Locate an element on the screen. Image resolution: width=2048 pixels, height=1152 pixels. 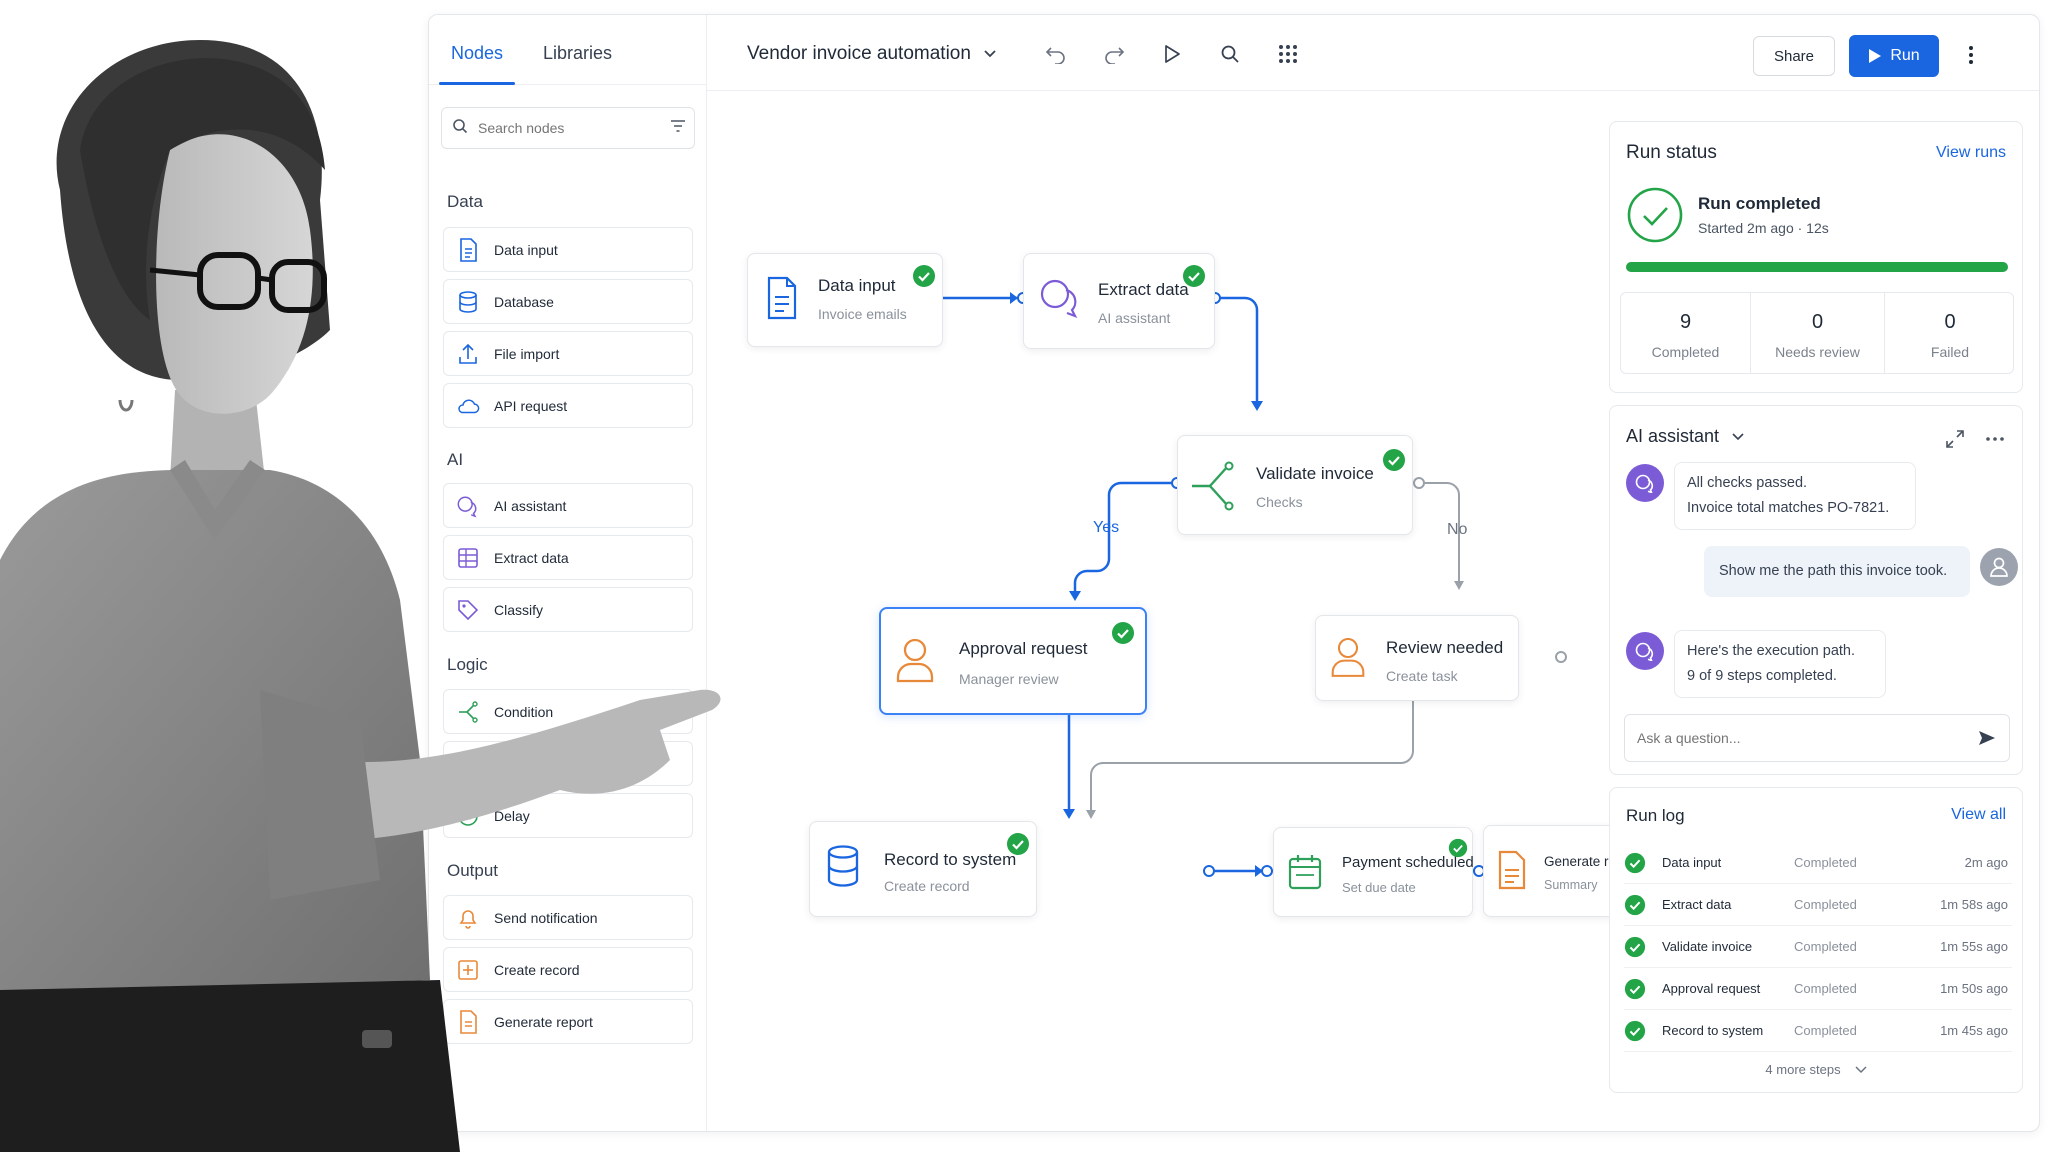
document-icon is located at coordinates (468, 249).